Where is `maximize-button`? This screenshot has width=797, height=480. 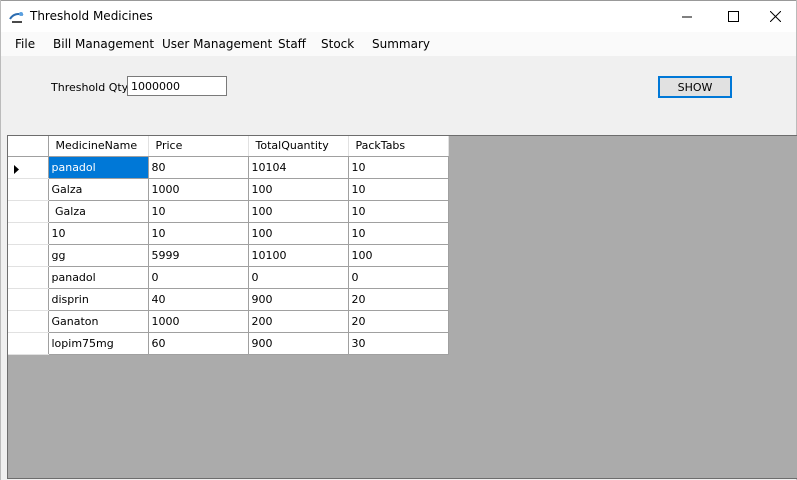 maximize-button is located at coordinates (733, 16).